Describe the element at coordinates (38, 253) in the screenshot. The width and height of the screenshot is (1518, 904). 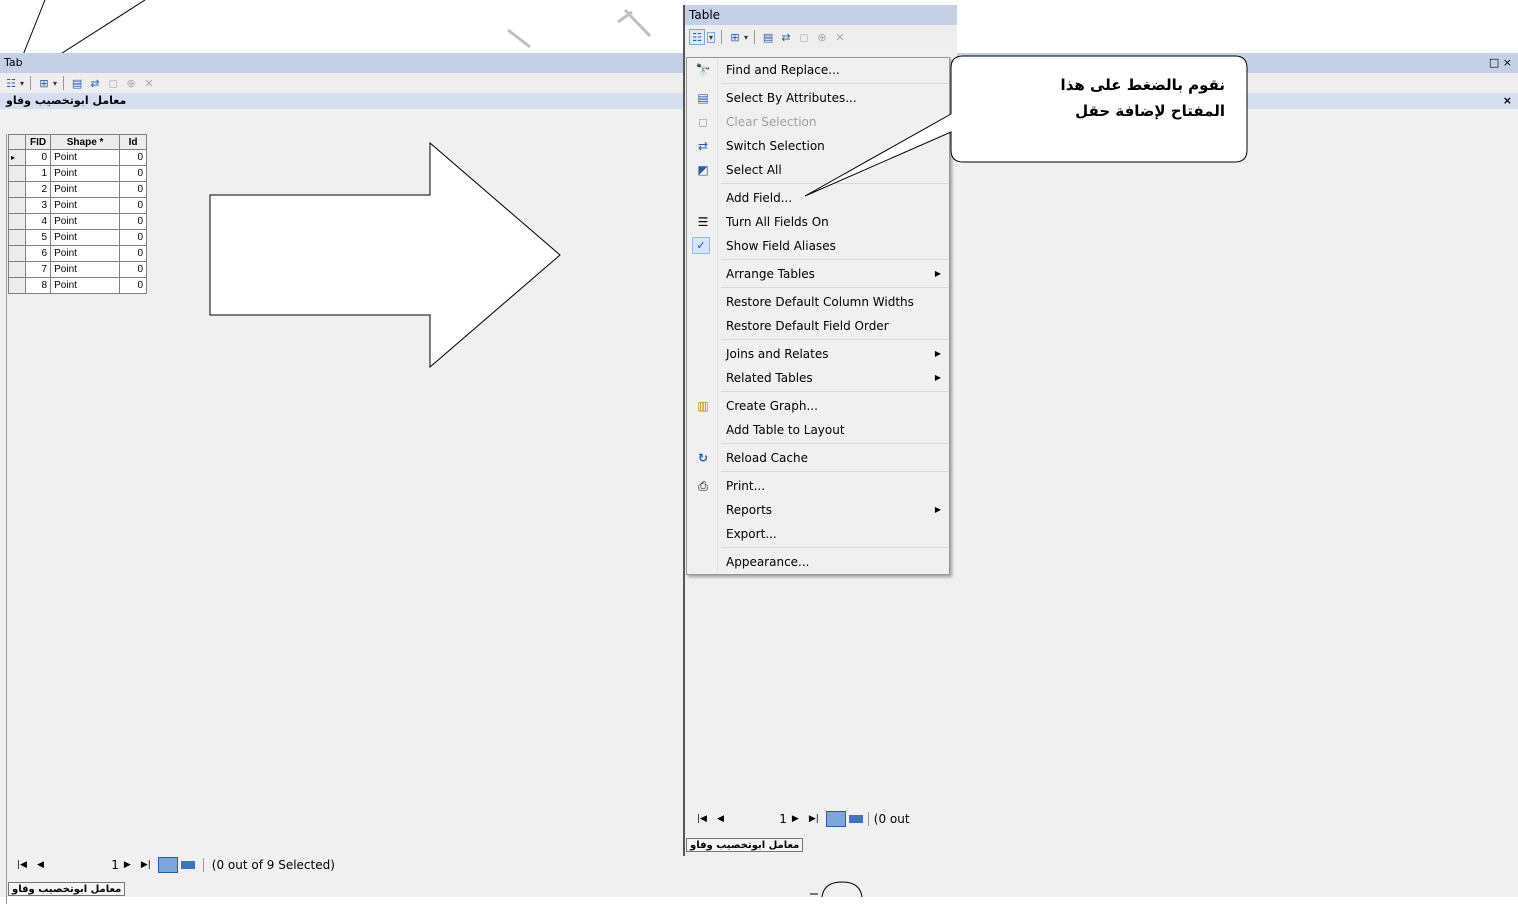
I see `cell-fid: 6` at that location.